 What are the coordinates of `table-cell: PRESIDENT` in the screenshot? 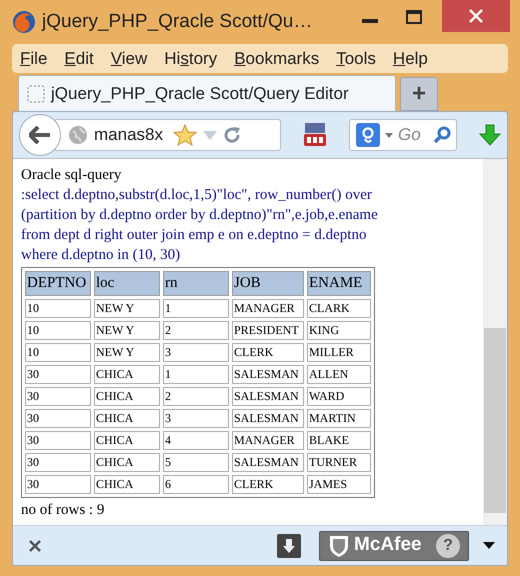 It's located at (268, 330).